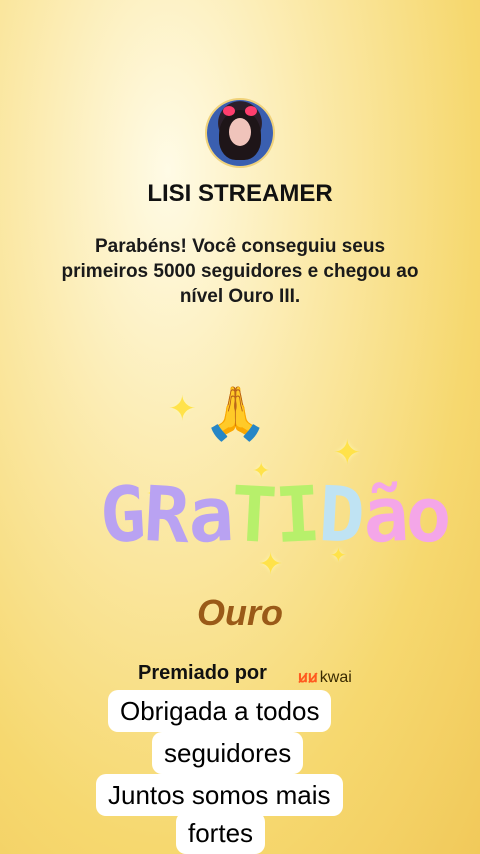 This screenshot has width=480, height=854. What do you see at coordinates (202, 673) in the screenshot?
I see `awarded-by-label: Premiado por` at bounding box center [202, 673].